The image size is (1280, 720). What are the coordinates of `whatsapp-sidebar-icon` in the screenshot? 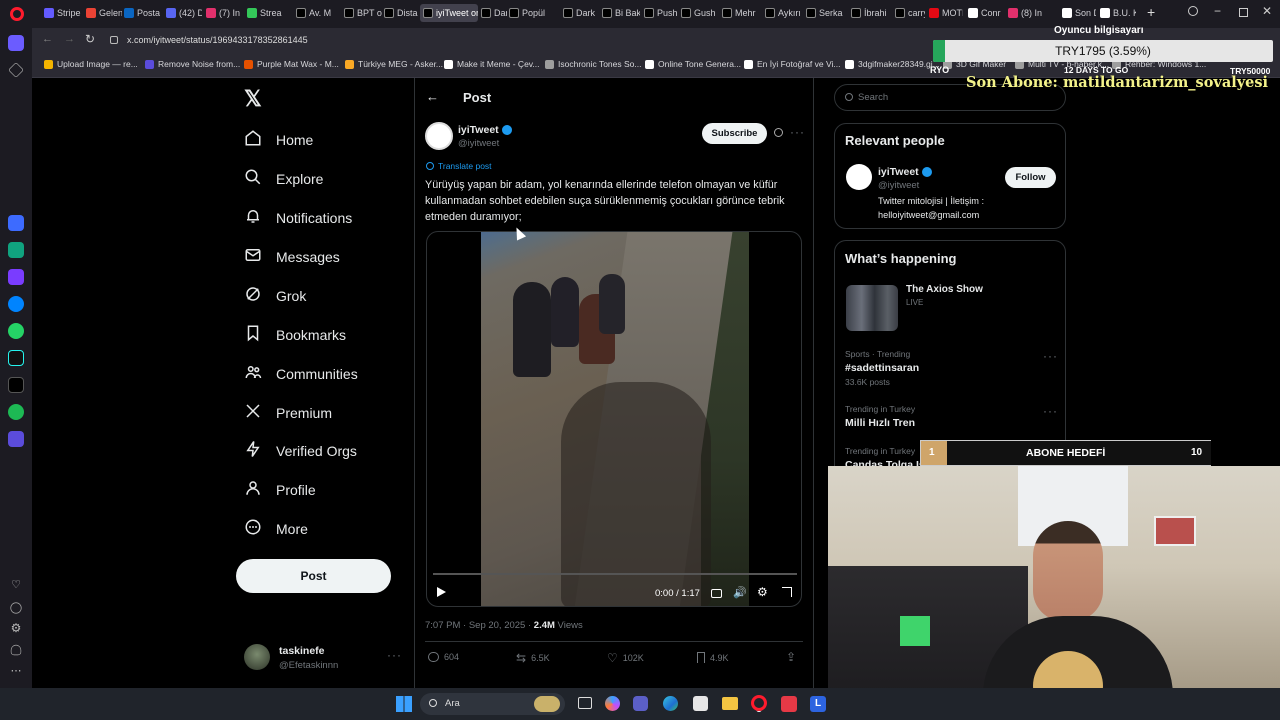 It's located at (16, 331).